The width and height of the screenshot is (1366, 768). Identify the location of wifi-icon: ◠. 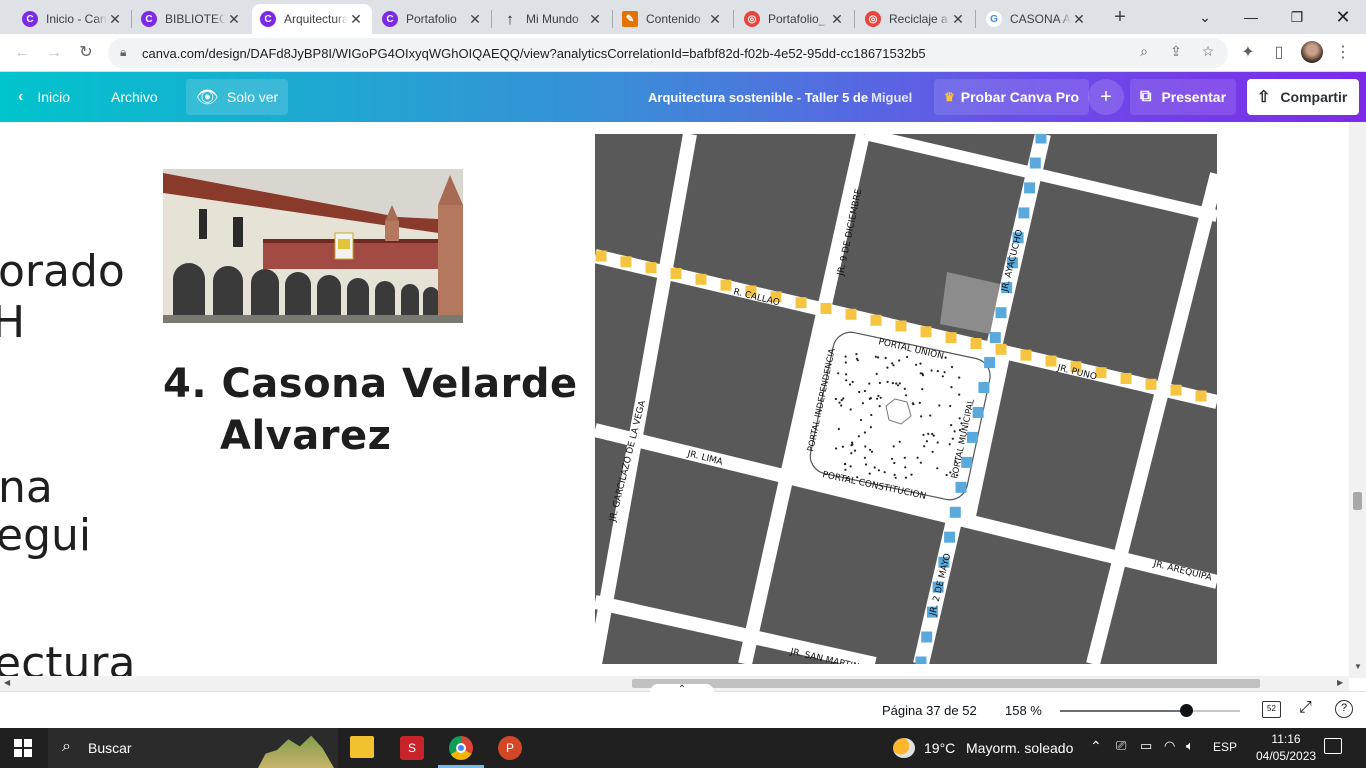
(1169, 746).